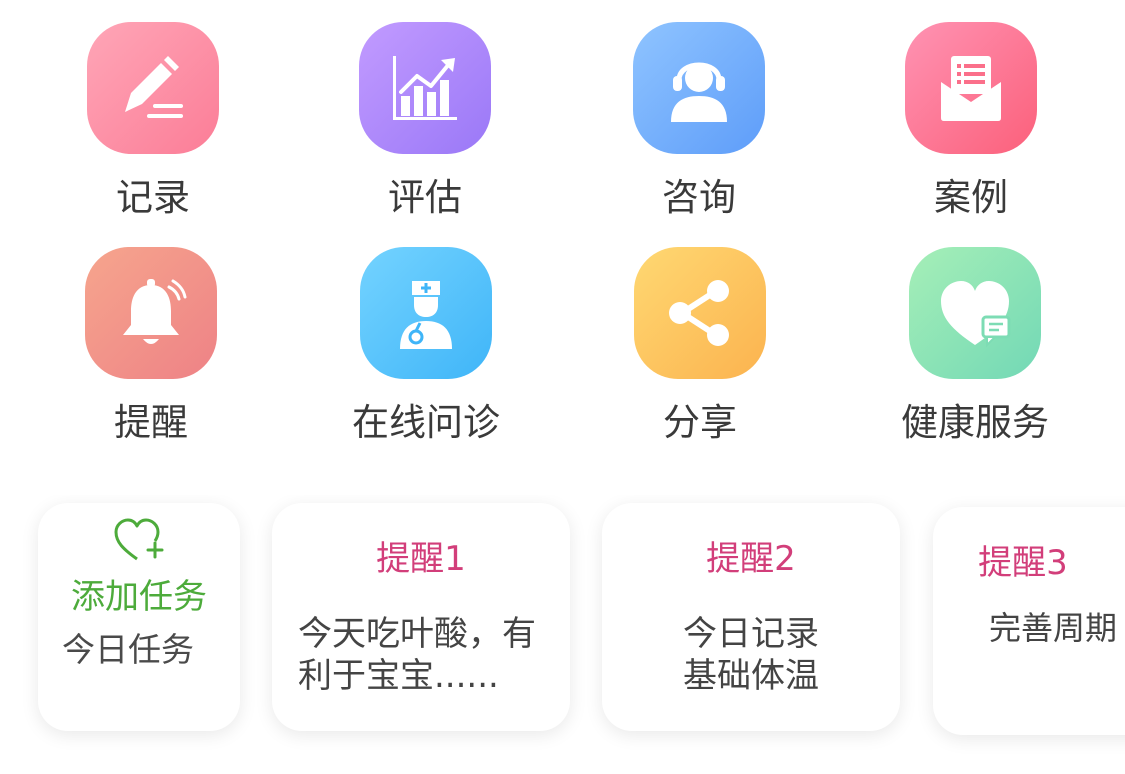 The height and width of the screenshot is (774, 1125). Describe the element at coordinates (1053, 628) in the screenshot. I see `reminder-text: 完善周期` at that location.